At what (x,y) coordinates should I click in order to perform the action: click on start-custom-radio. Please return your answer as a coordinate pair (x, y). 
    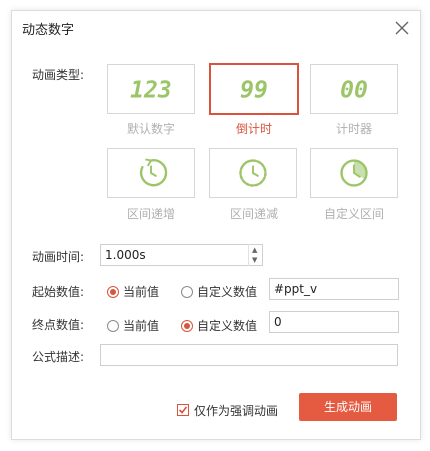
    Looking at the image, I should click on (187, 292).